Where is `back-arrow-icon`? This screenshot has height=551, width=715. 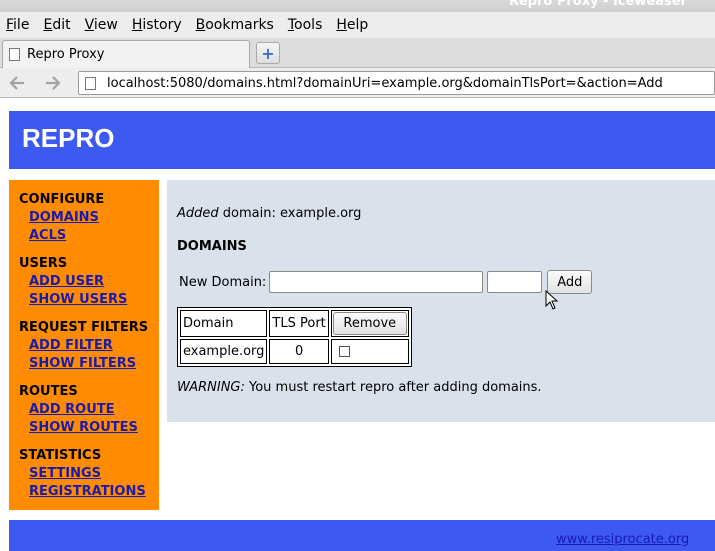 back-arrow-icon is located at coordinates (16, 83).